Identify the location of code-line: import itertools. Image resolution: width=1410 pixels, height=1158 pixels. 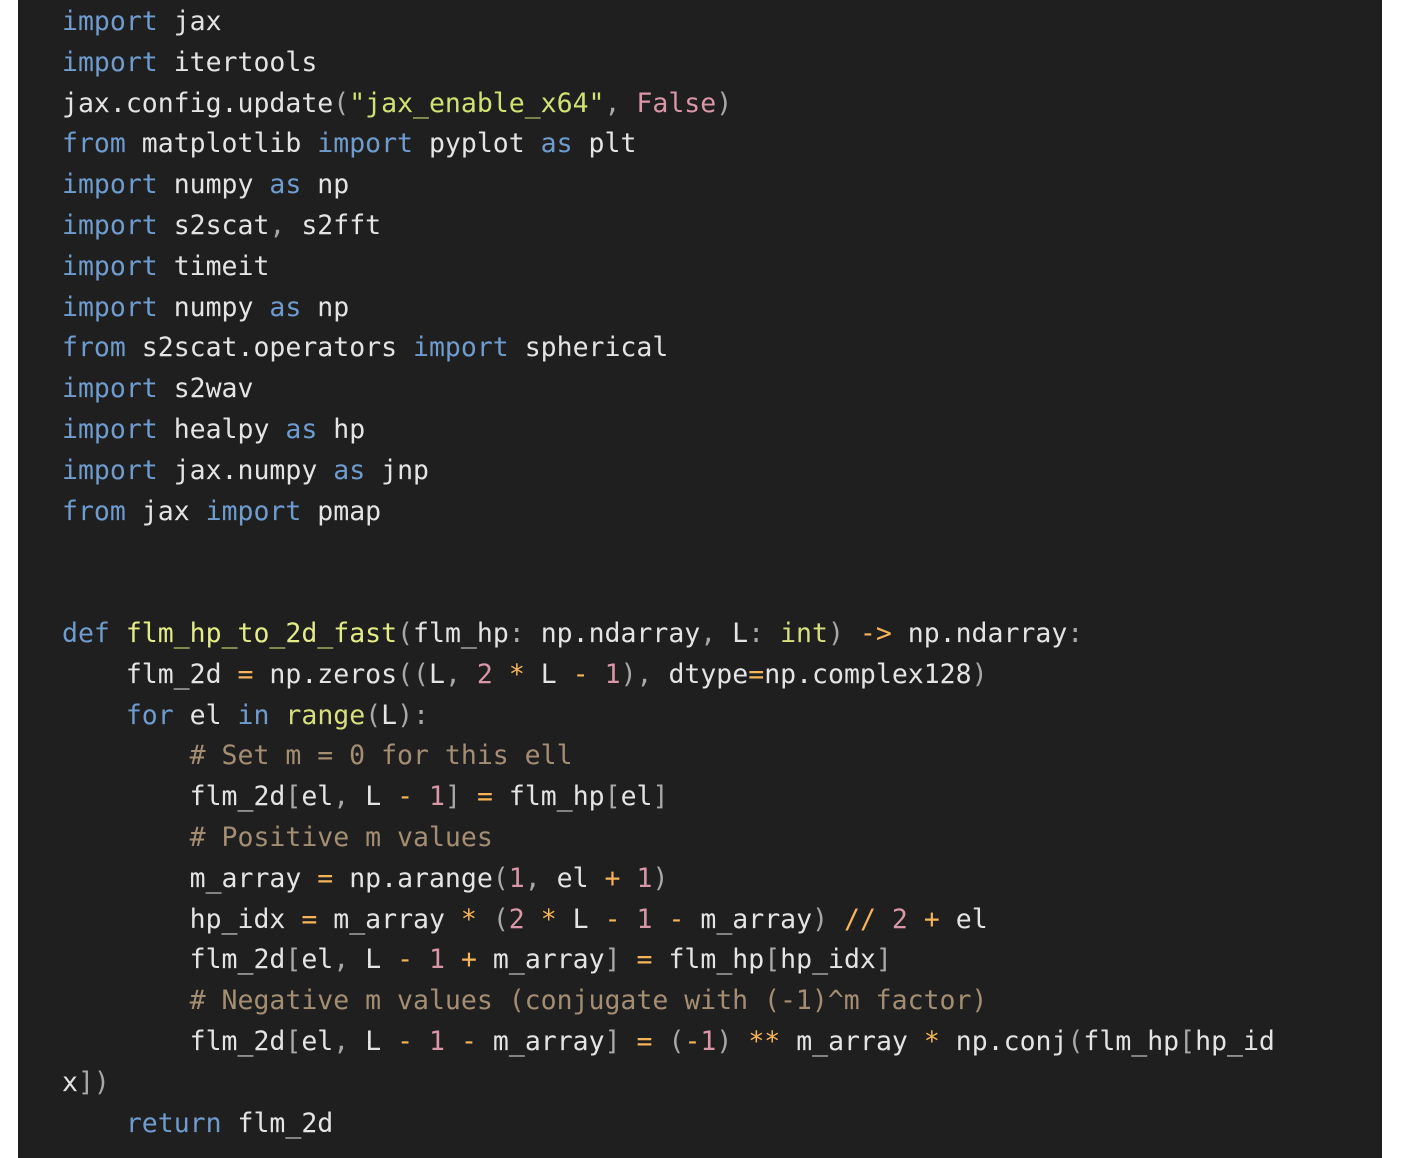
(668, 63).